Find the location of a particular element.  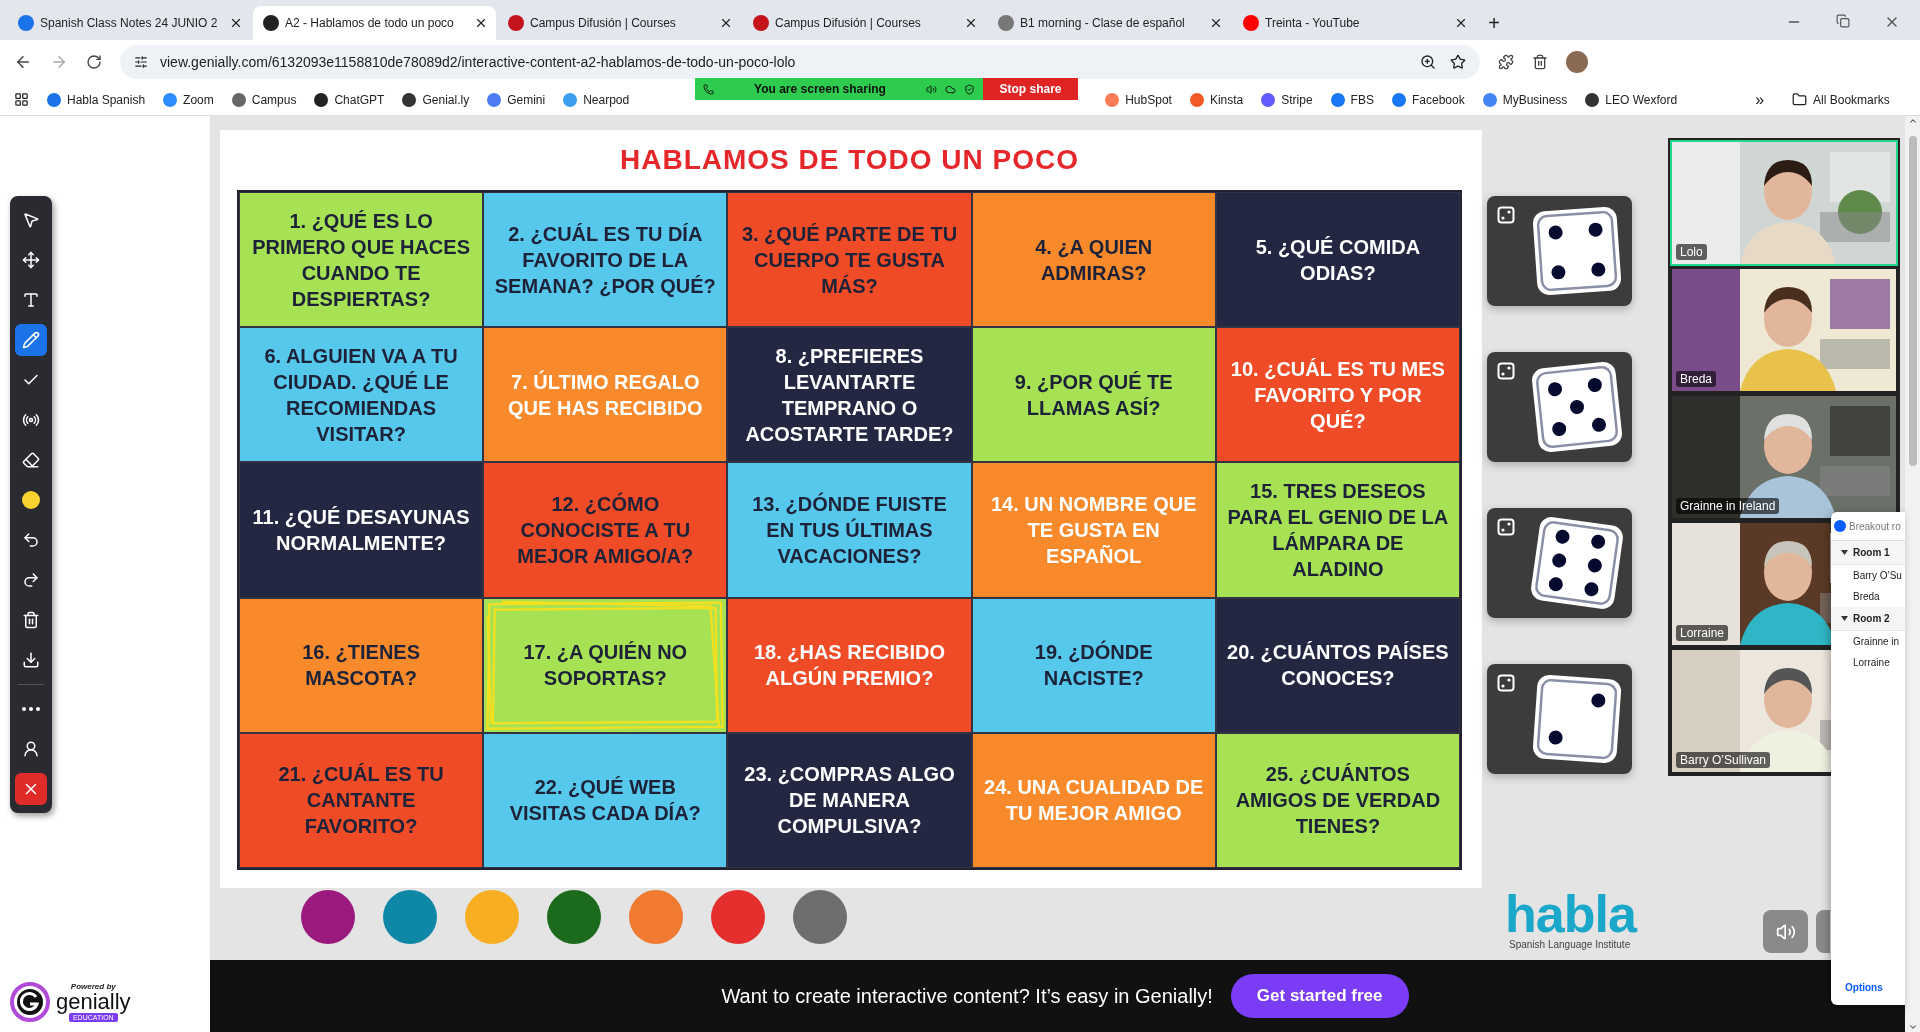

question-card: 17. ¿A QUIÉN NO SOPORTAS? is located at coordinates (605, 665).